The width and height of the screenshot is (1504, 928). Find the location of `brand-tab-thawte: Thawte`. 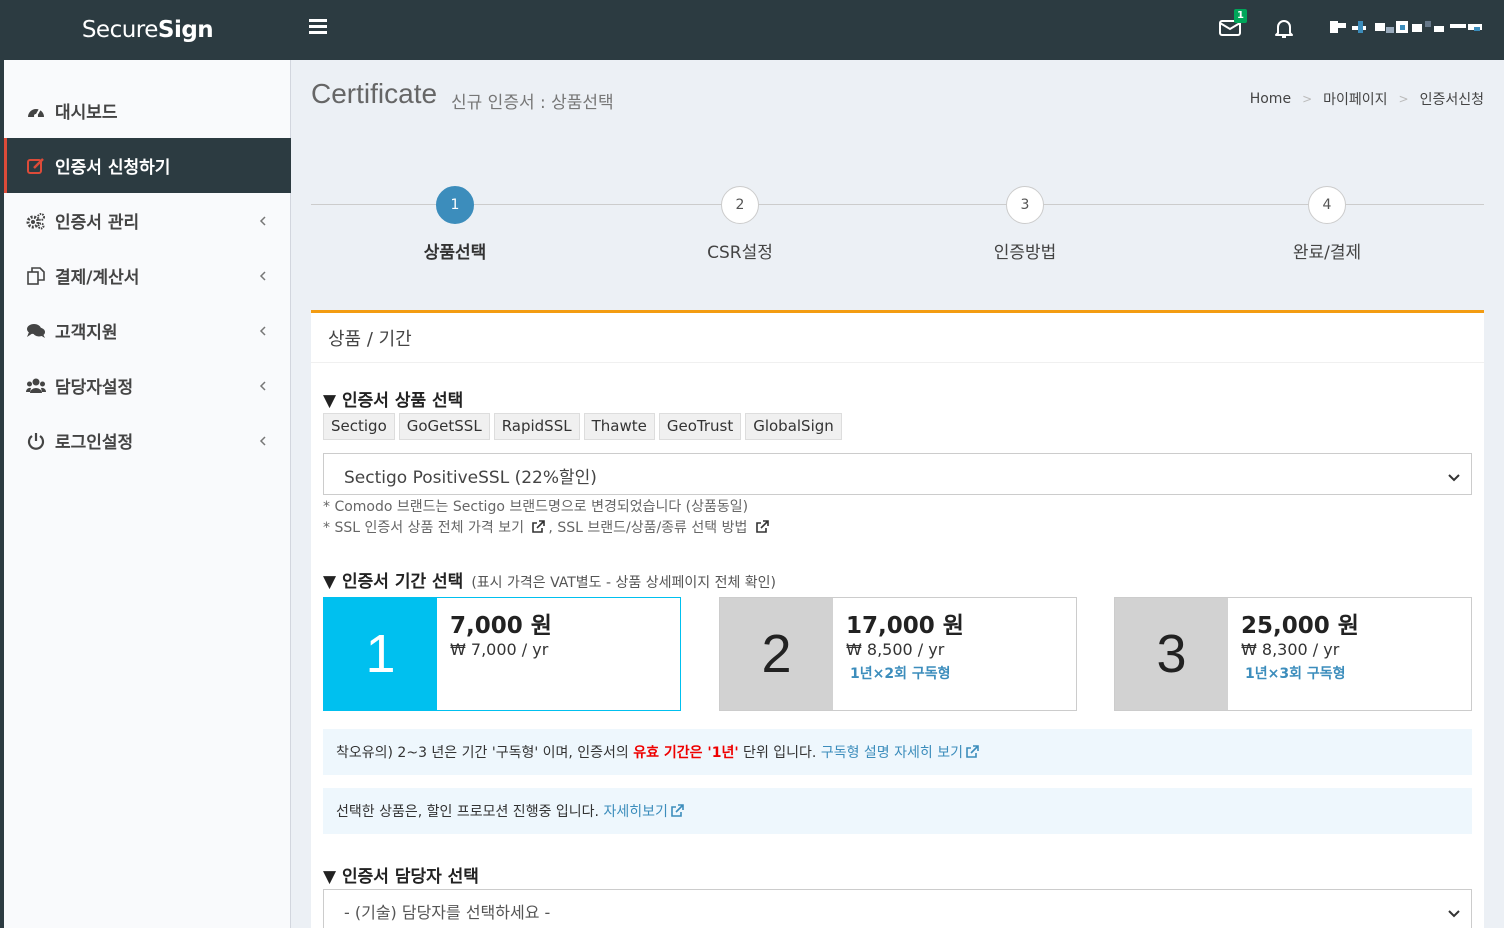

brand-tab-thawte: Thawte is located at coordinates (619, 426).